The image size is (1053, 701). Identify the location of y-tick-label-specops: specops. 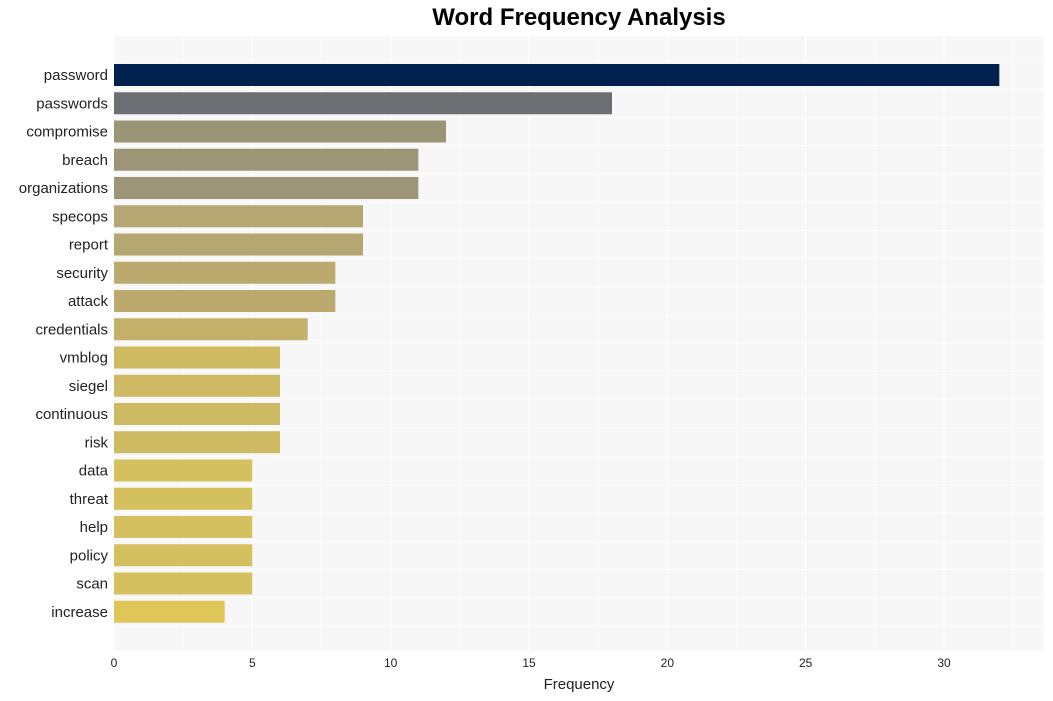
(80, 216).